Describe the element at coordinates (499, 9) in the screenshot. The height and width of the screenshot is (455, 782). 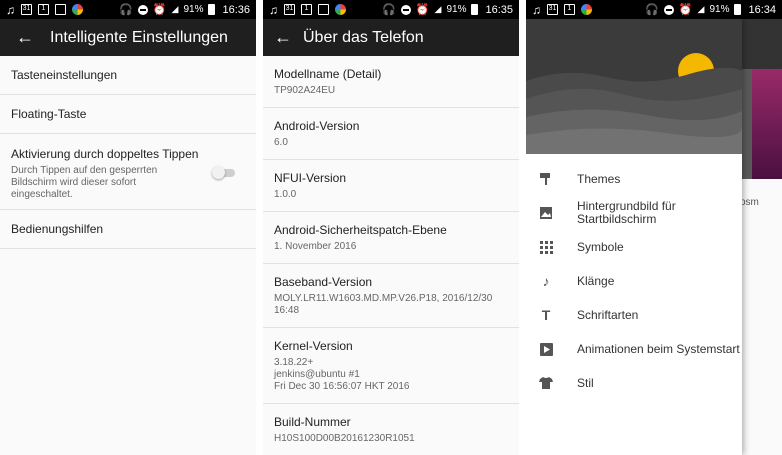
I see `clock: 16:35` at that location.